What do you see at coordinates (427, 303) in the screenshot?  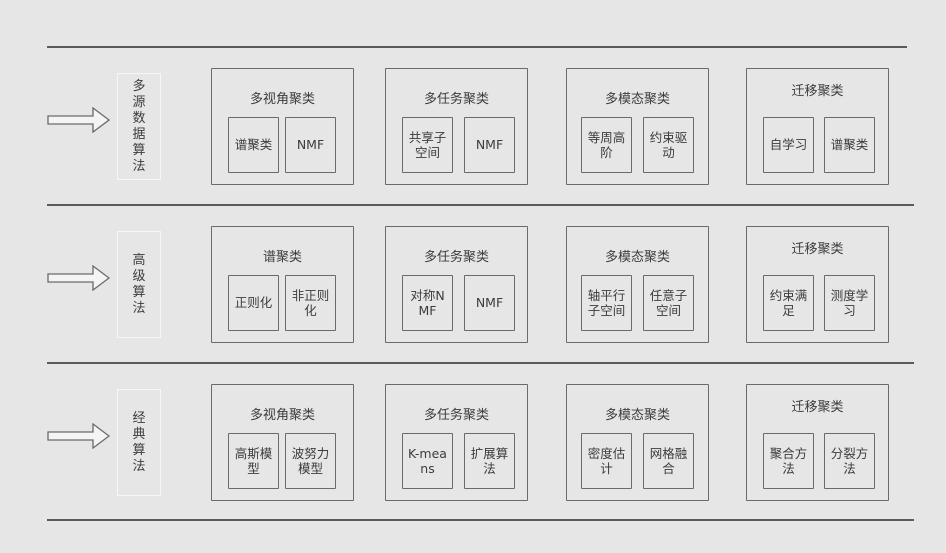 I see `method-box: 对称NMF` at bounding box center [427, 303].